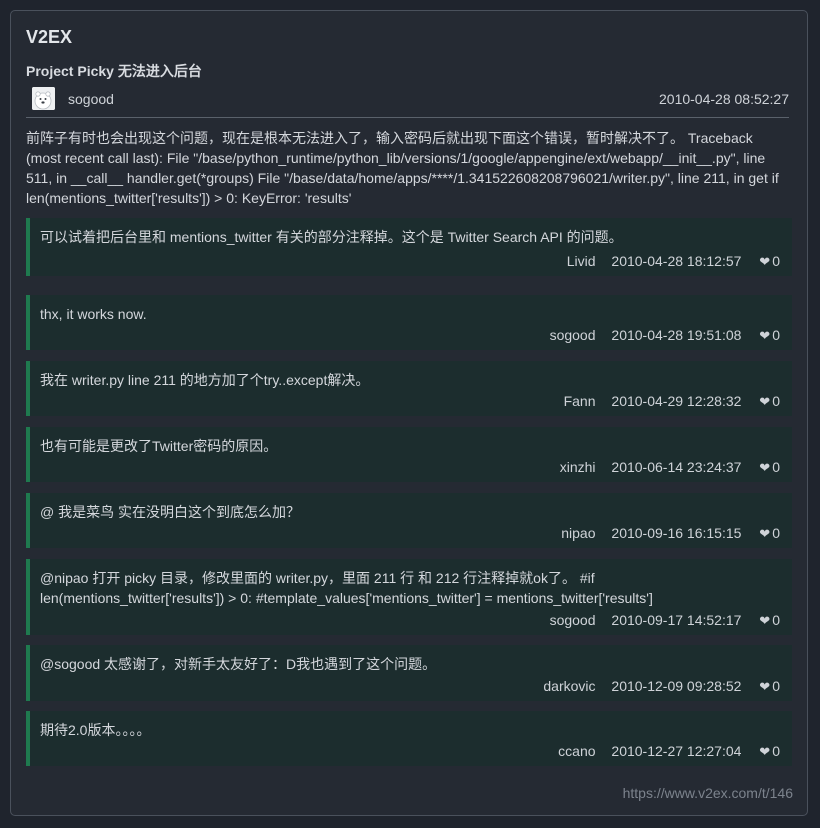  I want to click on reply-meta: sogood 2010-04-28 19:51:08 ❤ 0, so click(665, 335).